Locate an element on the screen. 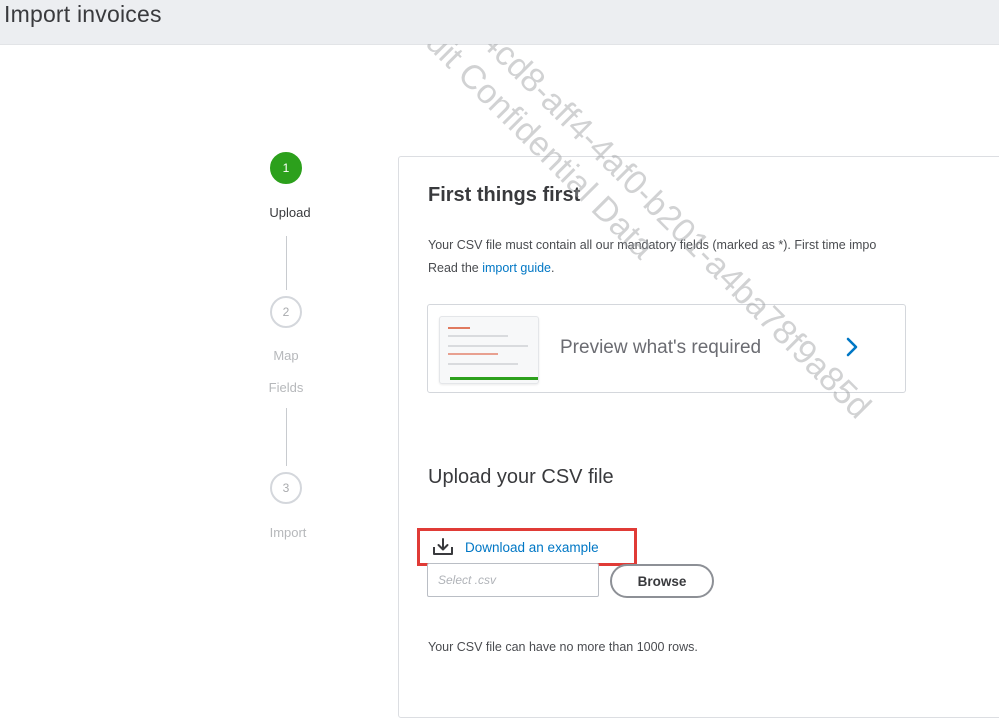  preview-thumbnail is located at coordinates (489, 350).